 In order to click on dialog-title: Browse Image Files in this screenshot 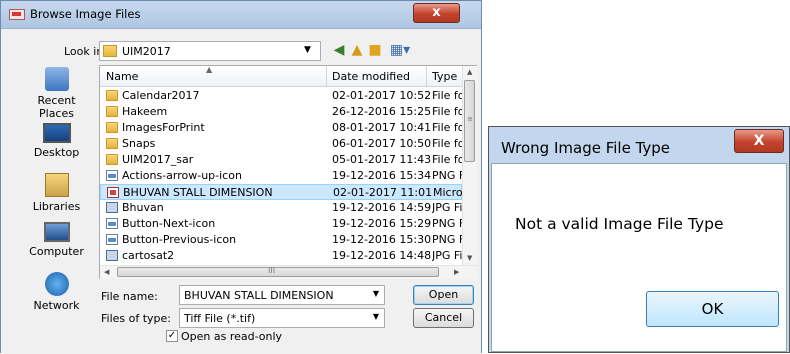, I will do `click(85, 14)`.